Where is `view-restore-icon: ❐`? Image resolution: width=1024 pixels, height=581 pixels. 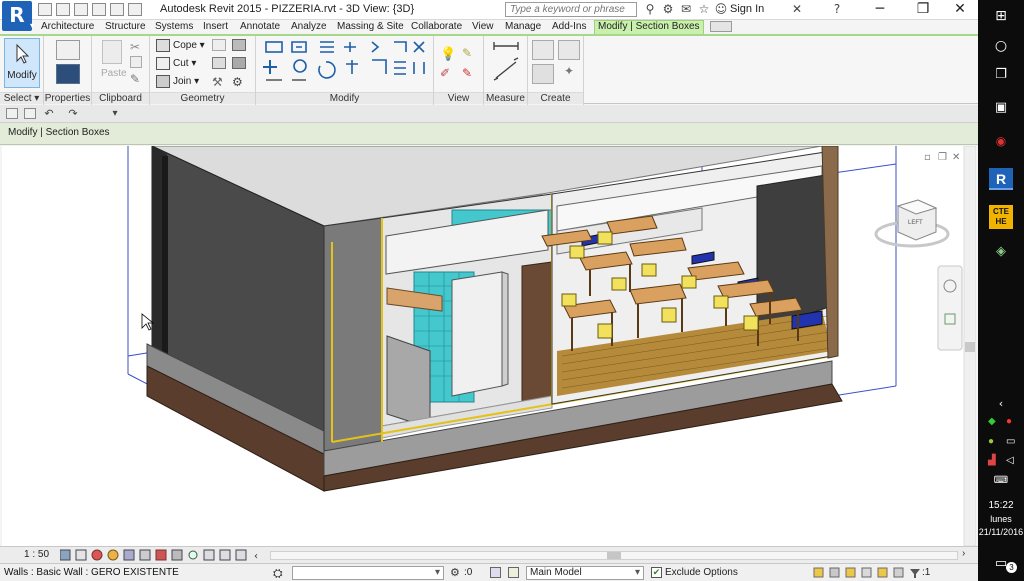
view-restore-icon: ❐ is located at coordinates (942, 157).